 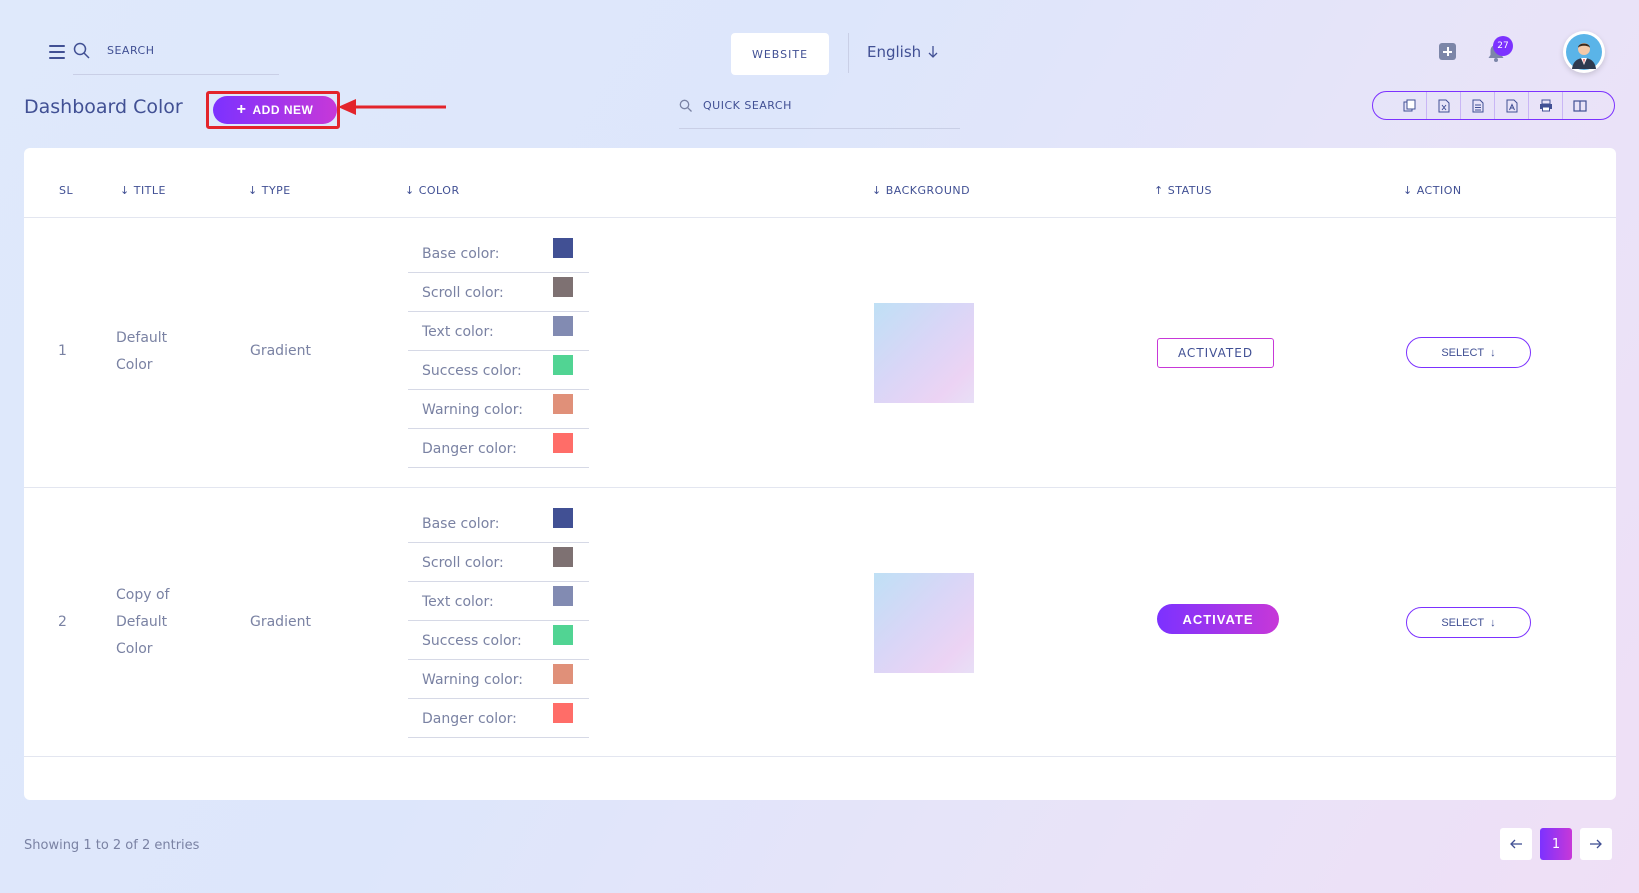 I want to click on language-label: English, so click(x=894, y=52).